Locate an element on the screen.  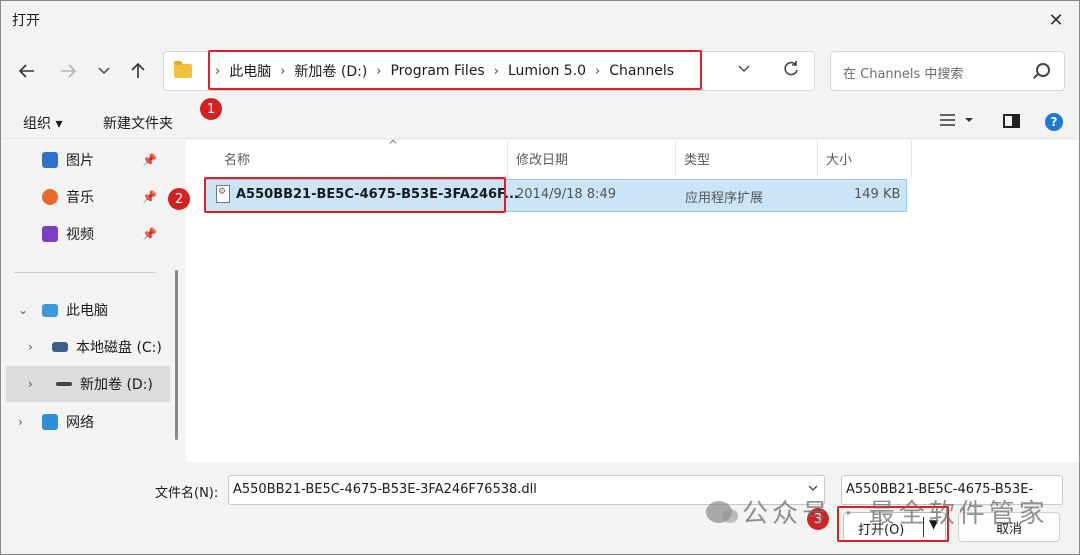
command-toolbar: 组织 ▾ 新建文件夹 ? is located at coordinates (540, 122).